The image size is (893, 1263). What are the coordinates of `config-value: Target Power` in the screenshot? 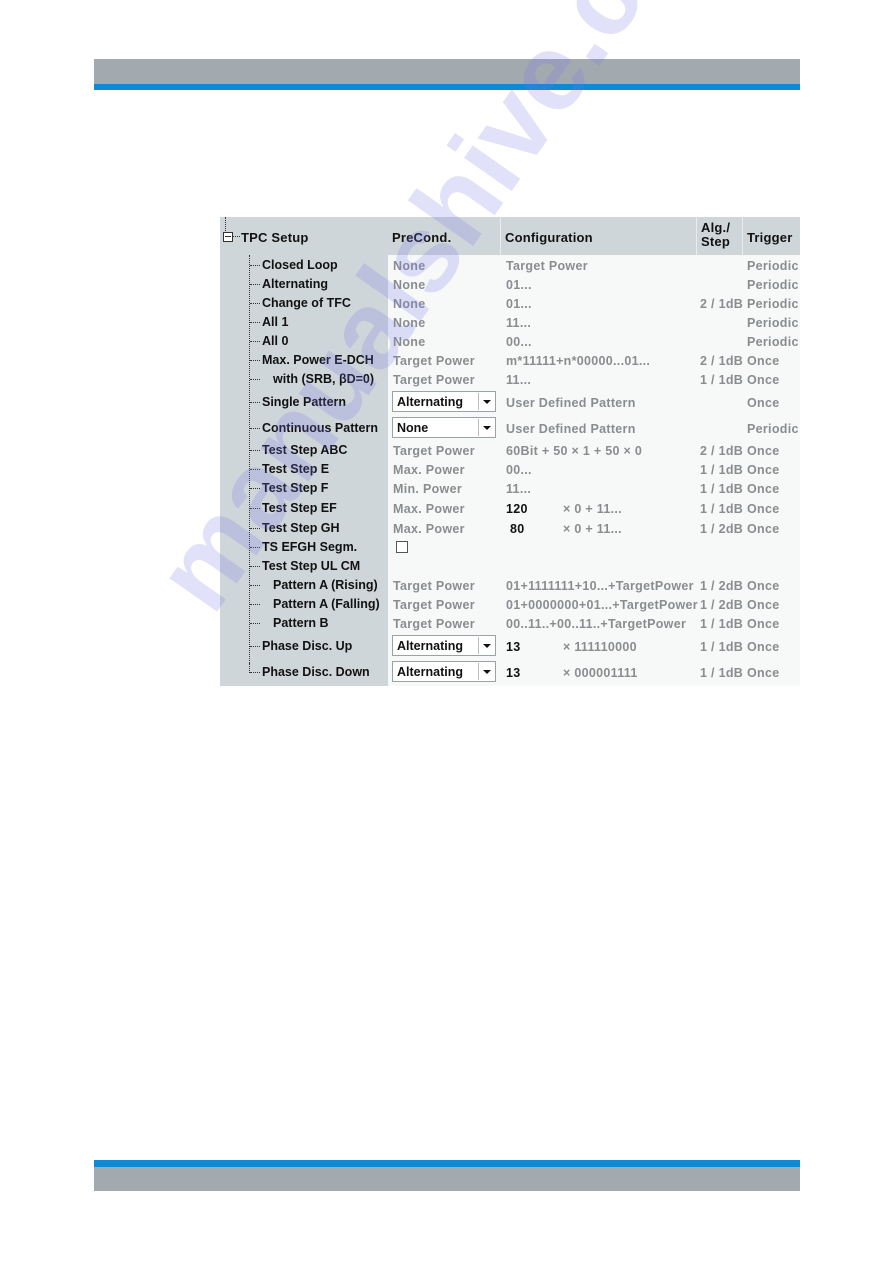 It's located at (547, 266).